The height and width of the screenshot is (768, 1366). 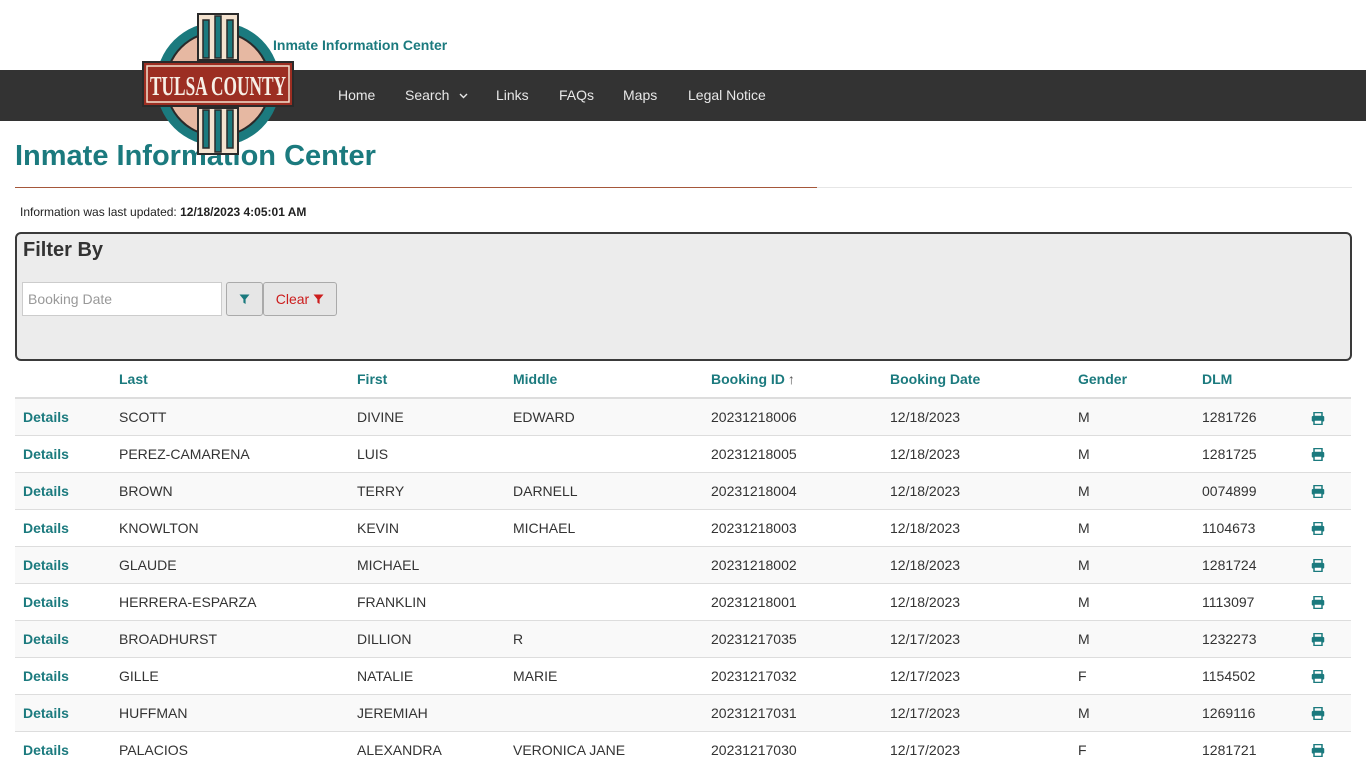 What do you see at coordinates (612, 454) in the screenshot?
I see `cell-middle` at bounding box center [612, 454].